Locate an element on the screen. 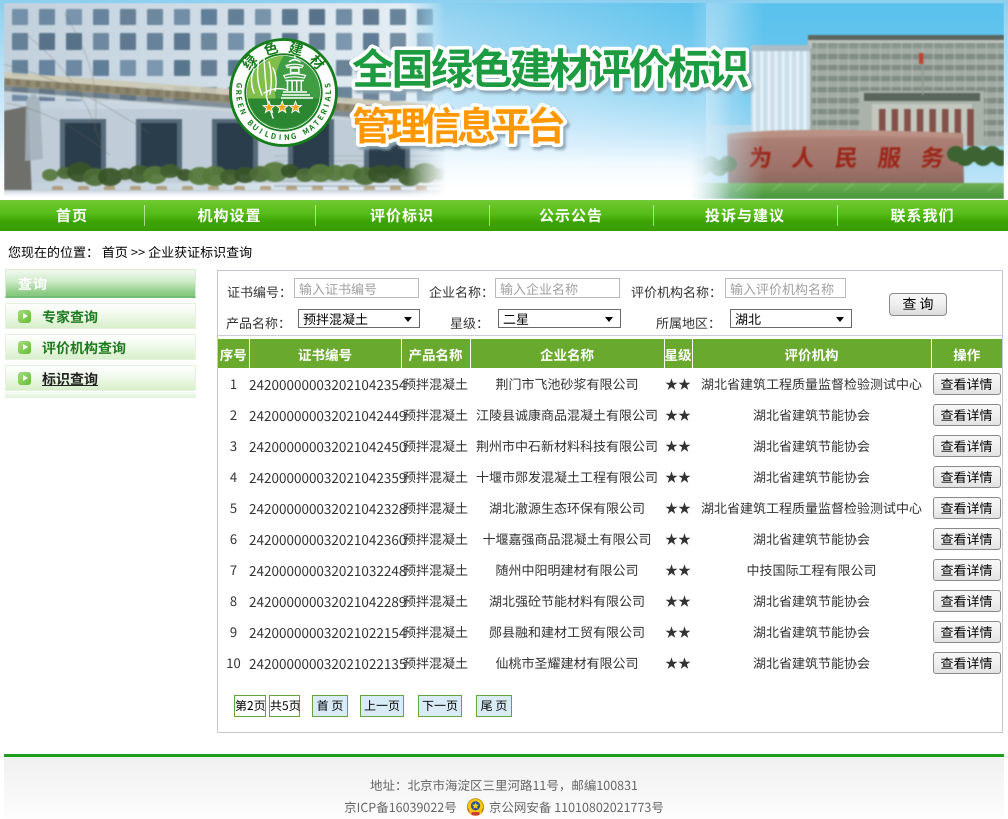 This screenshot has height=819, width=1008. svg-text: 管理信息平台 is located at coordinates (458, 124).